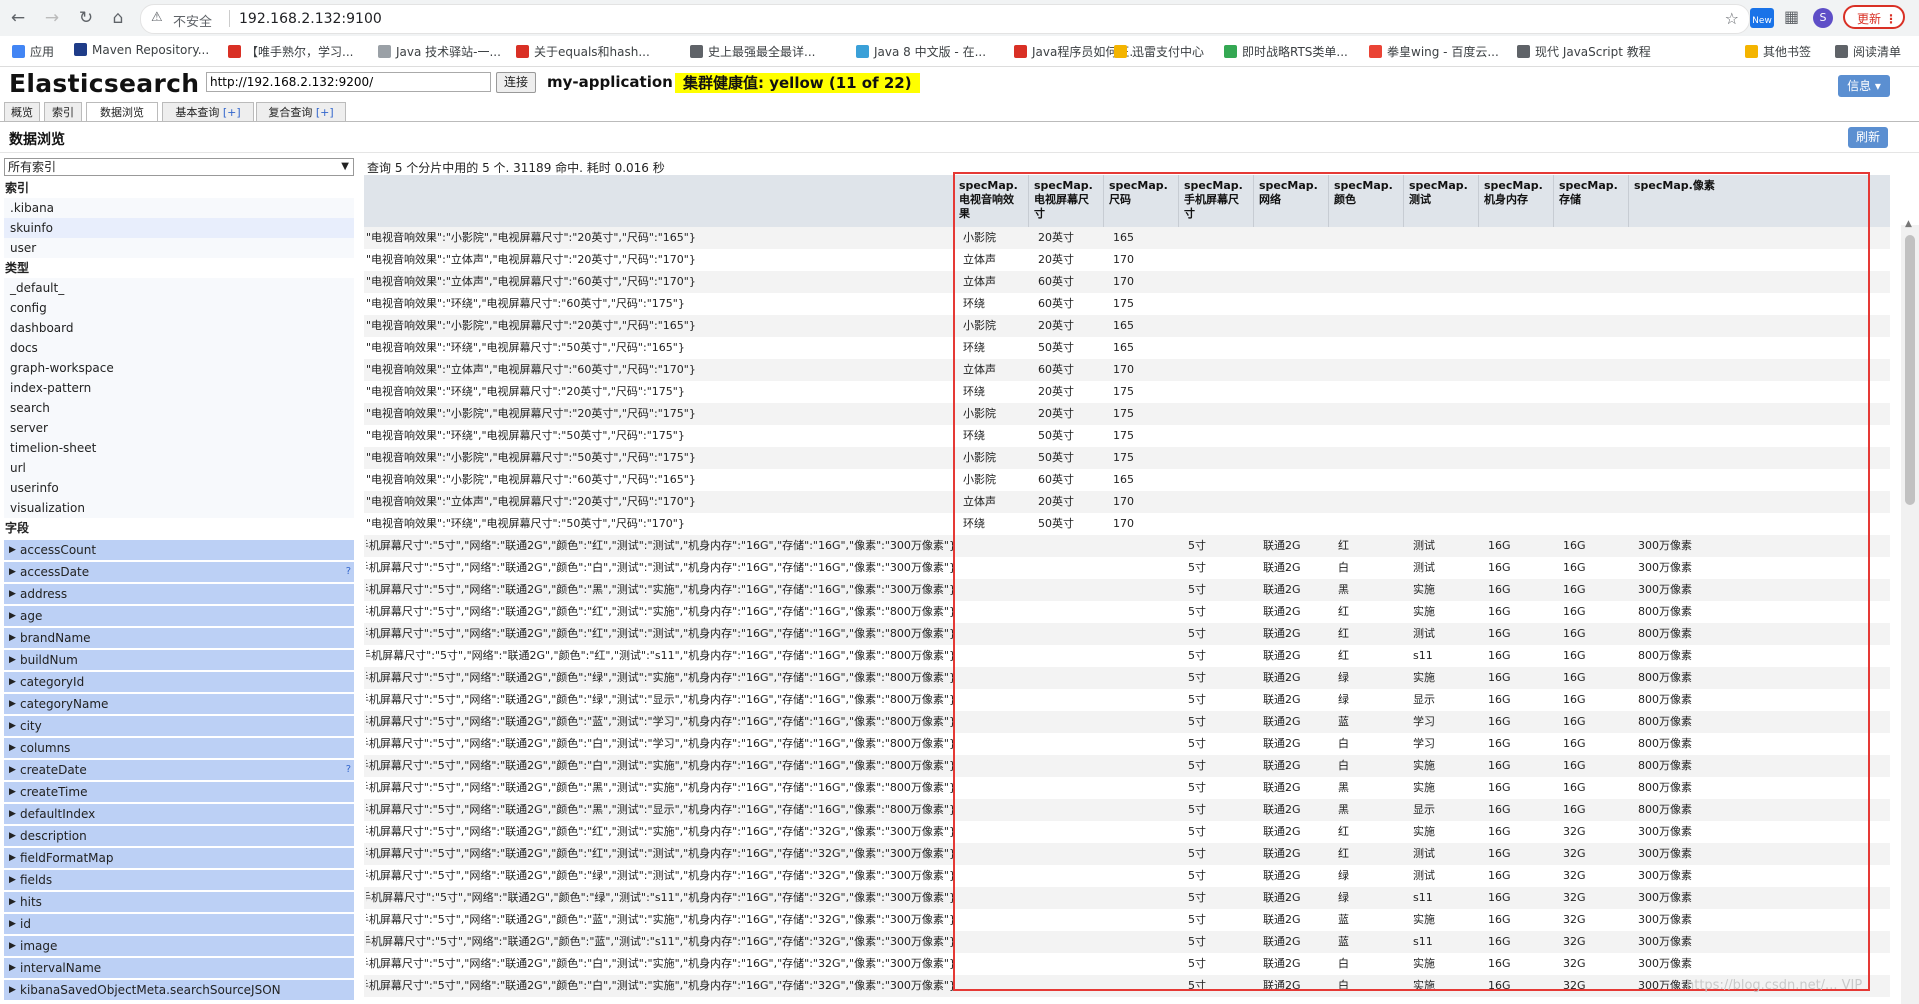  What do you see at coordinates (179, 946) in the screenshot?
I see `sidebar-field-item: ▶ image` at bounding box center [179, 946].